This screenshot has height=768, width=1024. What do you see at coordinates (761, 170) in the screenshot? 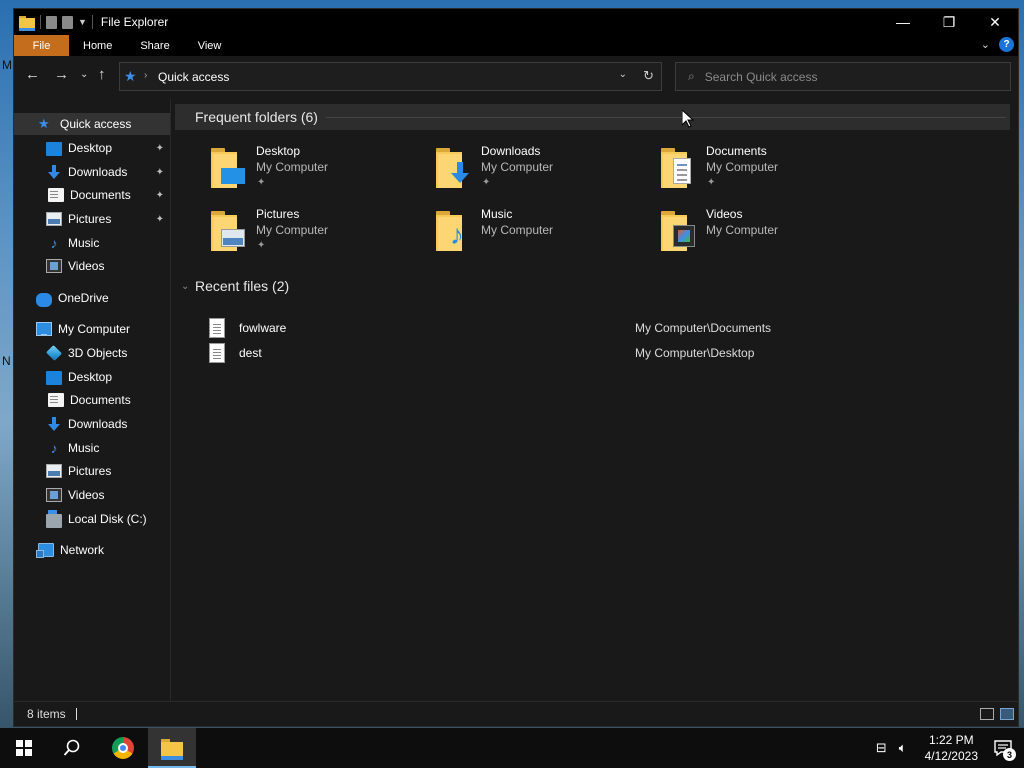
I see `folder-tile-documents: Documents My Computer ✦` at bounding box center [761, 170].